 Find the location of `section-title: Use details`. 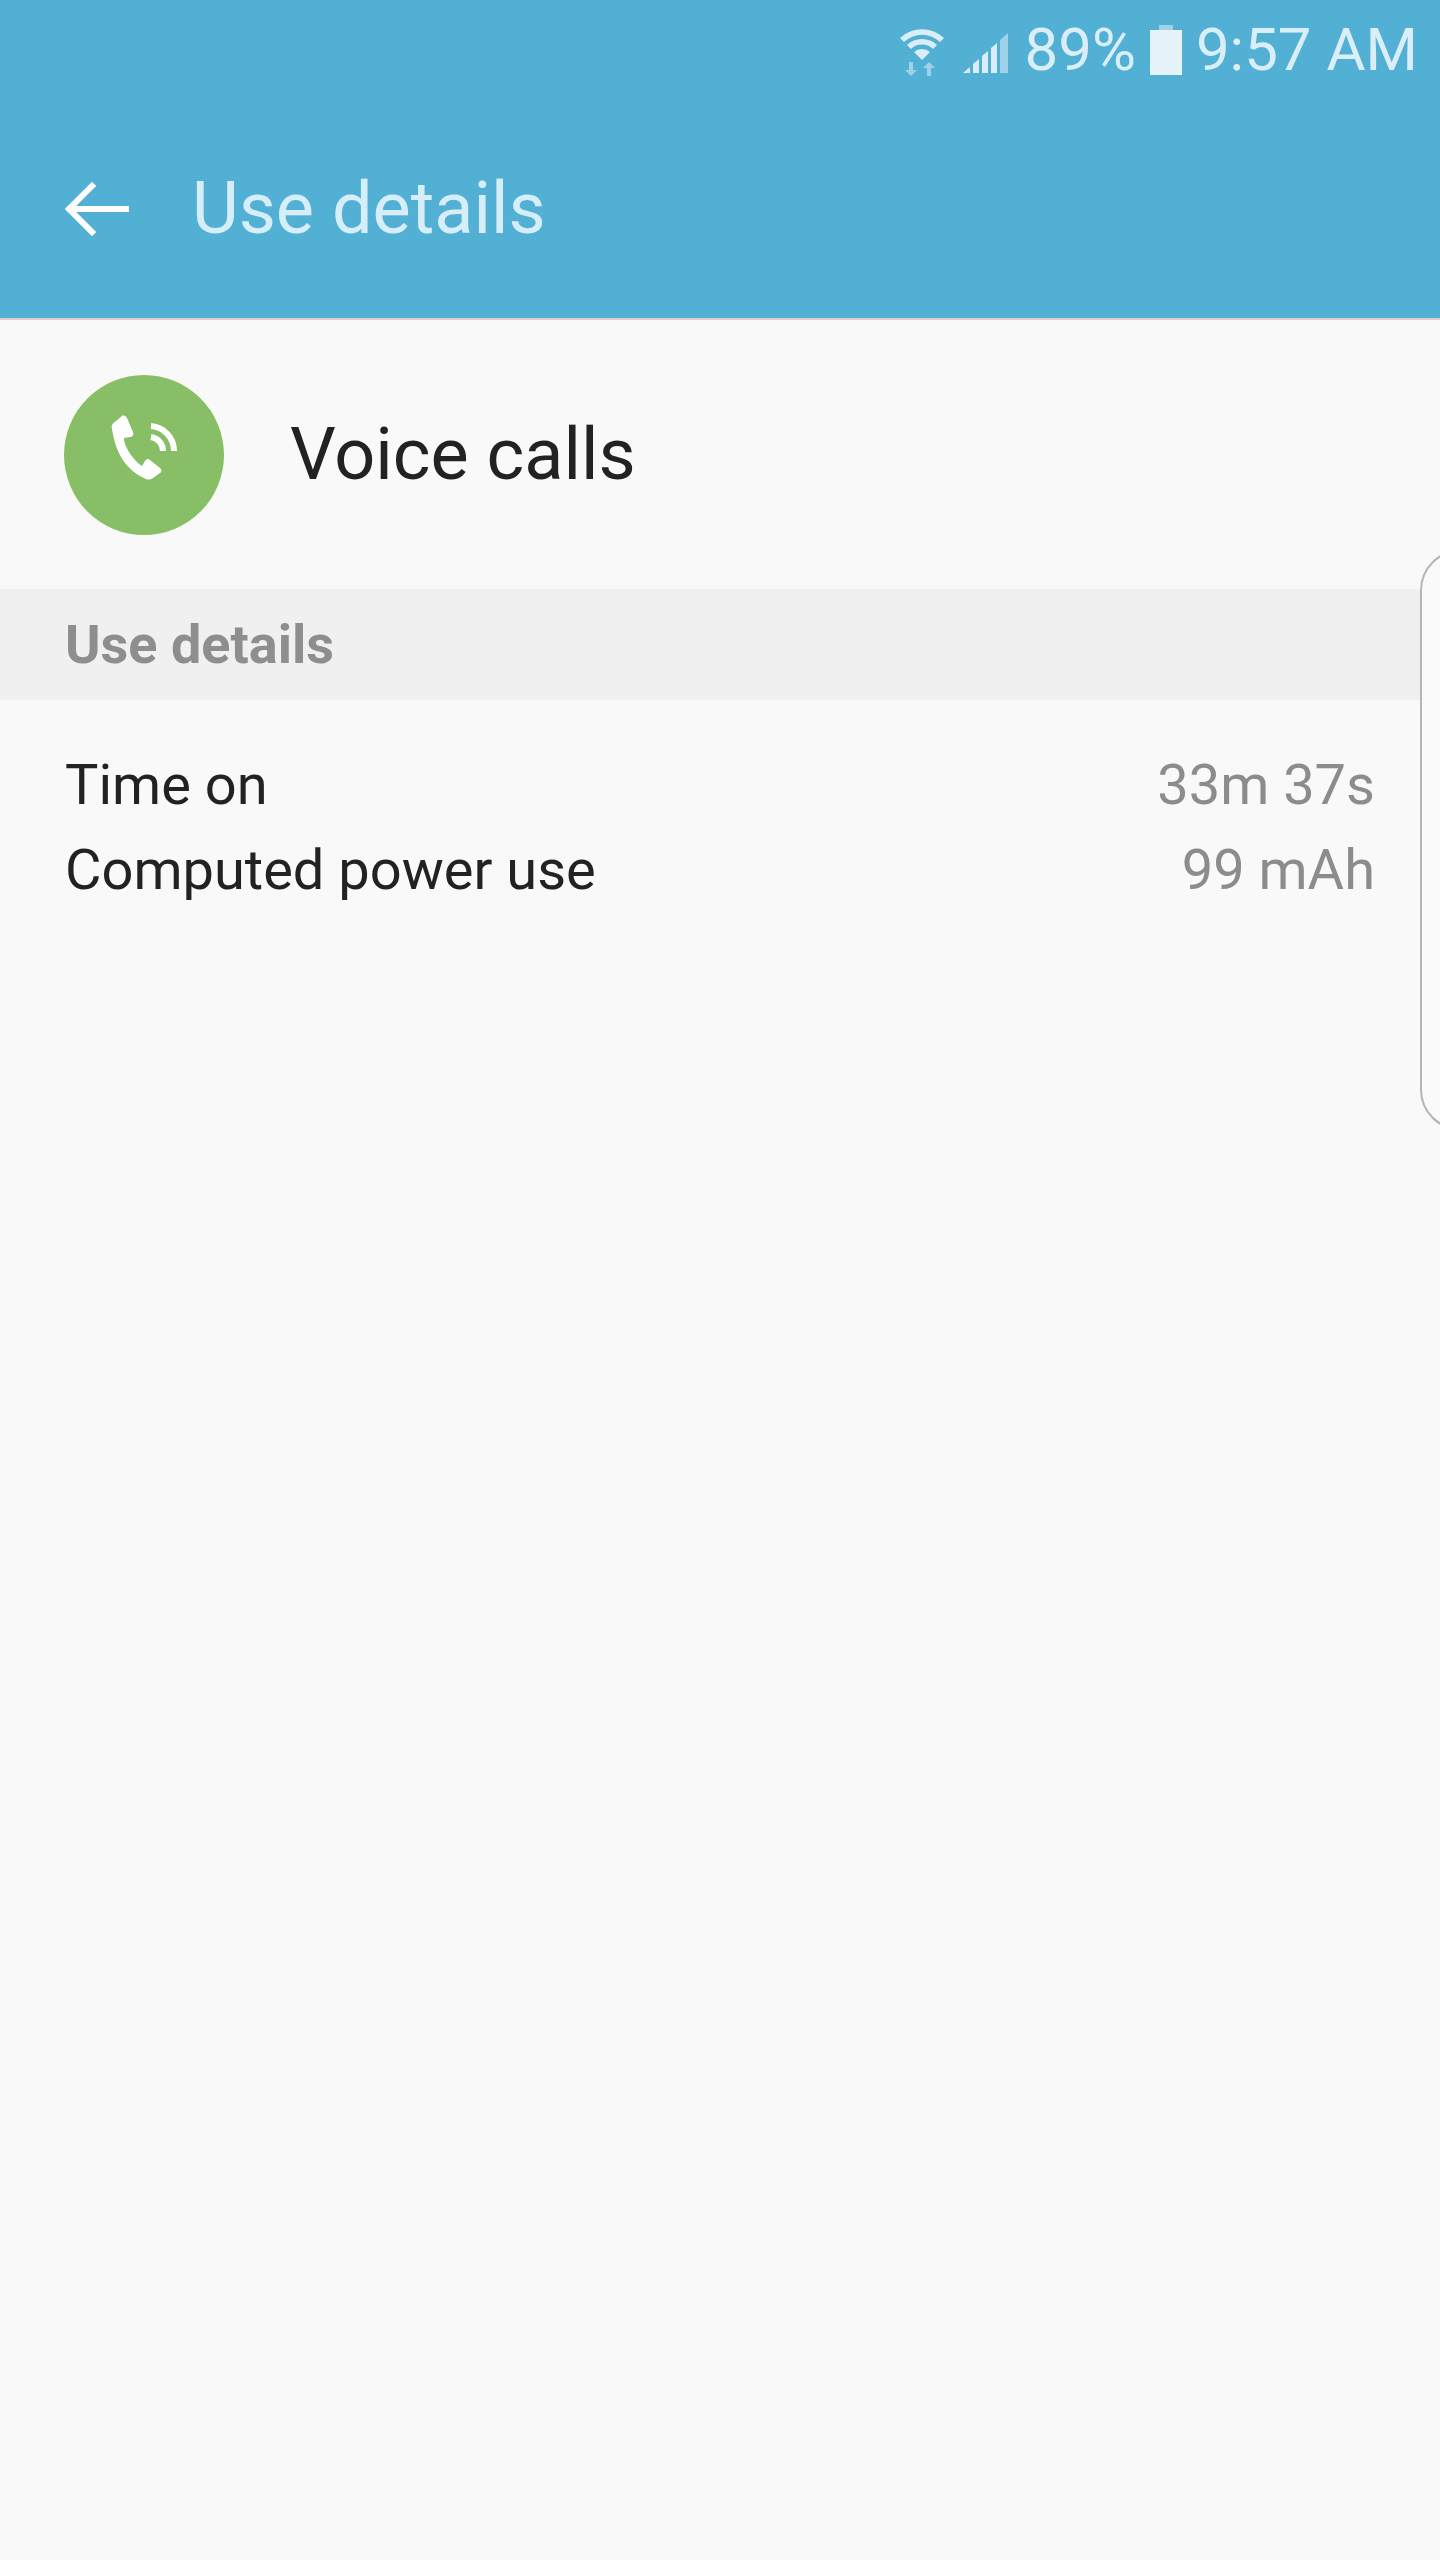

section-title: Use details is located at coordinates (199, 645).